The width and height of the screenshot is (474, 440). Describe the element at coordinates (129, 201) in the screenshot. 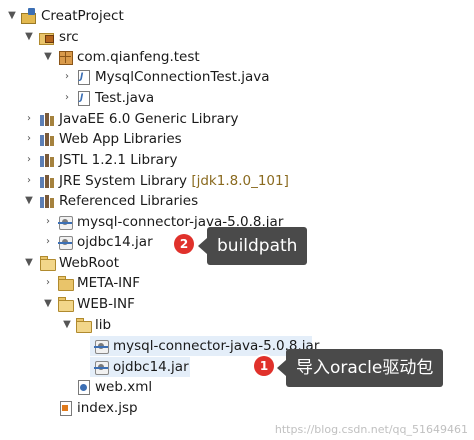

I see `tree-label: Referenced Libraries` at that location.